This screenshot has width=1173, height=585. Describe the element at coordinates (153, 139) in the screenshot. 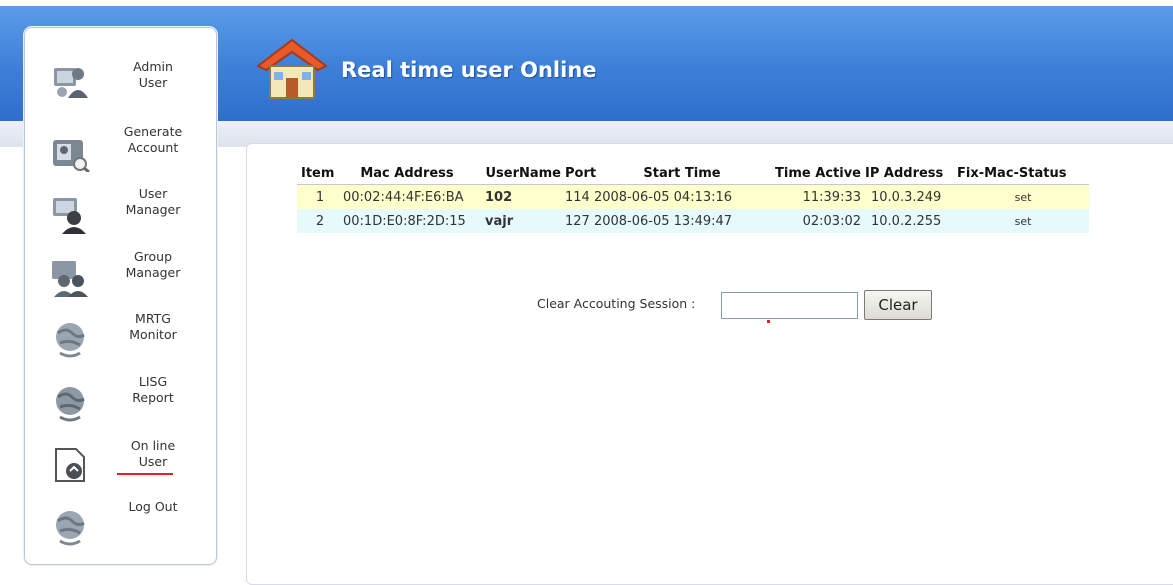

I see `sidebar-item-label: Generate Account` at that location.